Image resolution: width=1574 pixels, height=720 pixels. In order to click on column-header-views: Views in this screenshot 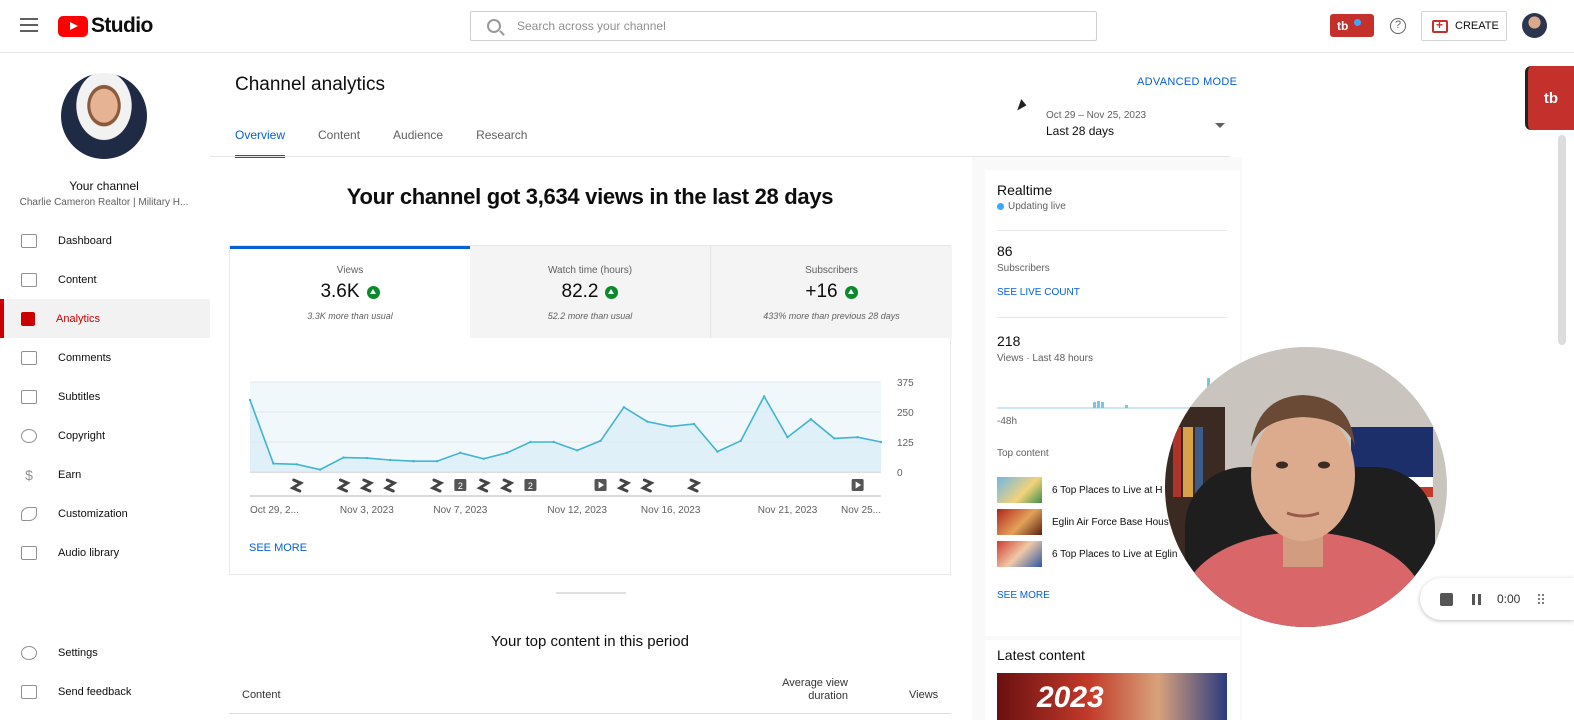, I will do `click(923, 695)`.